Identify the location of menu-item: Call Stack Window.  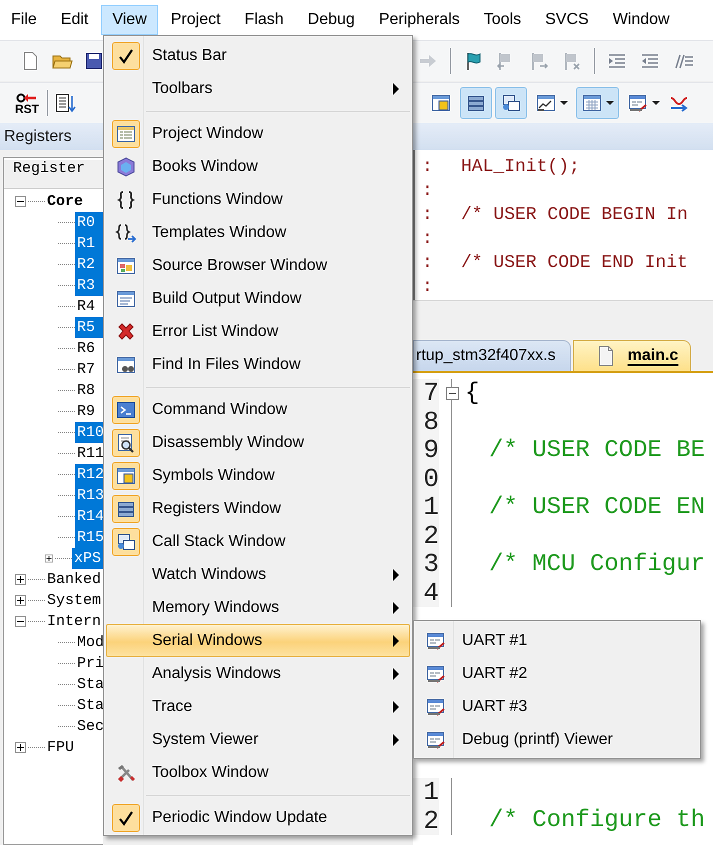
(258, 541).